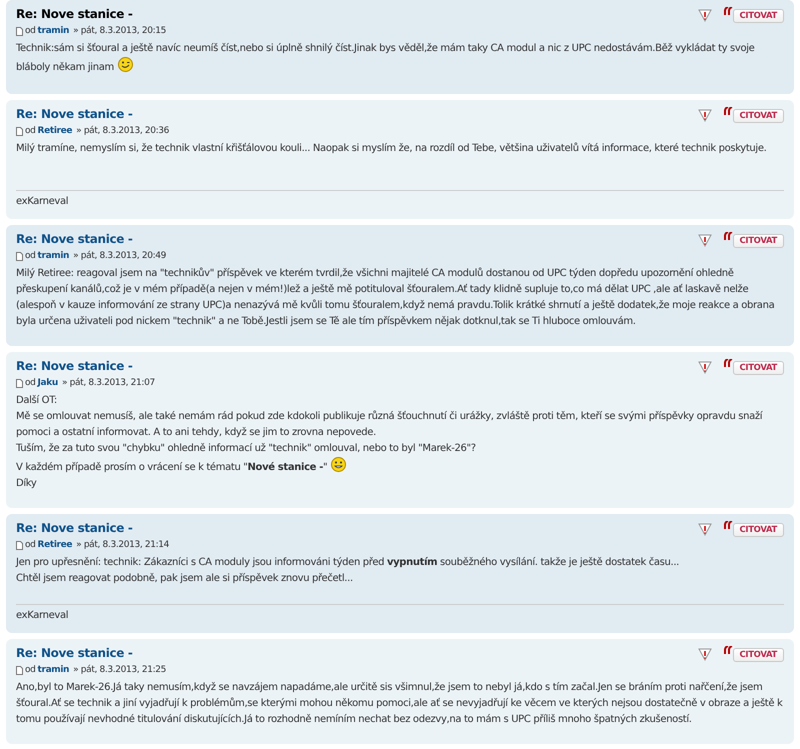  I want to click on author-link: Jaku, so click(48, 383).